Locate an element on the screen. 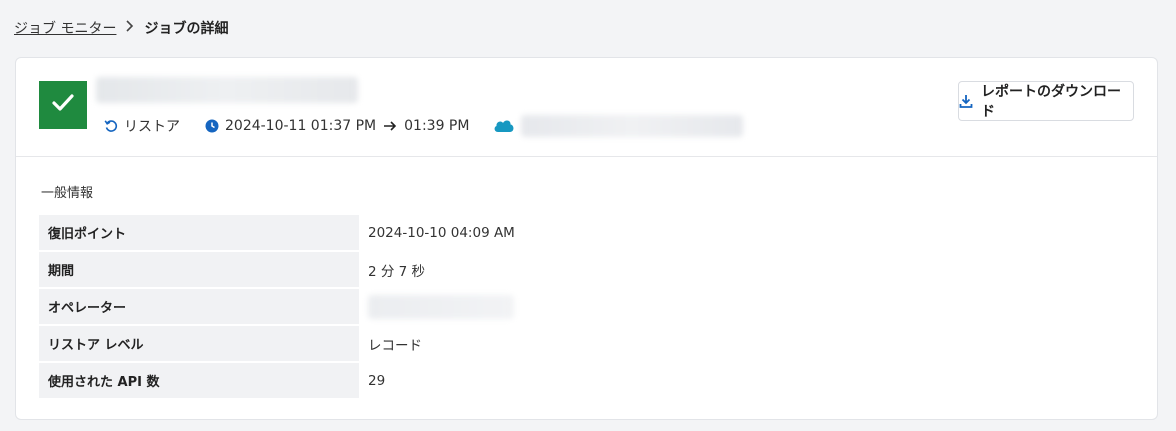 This screenshot has height=431, width=1176. table-row: 期間 2 分 7 秒 is located at coordinates (589, 270).